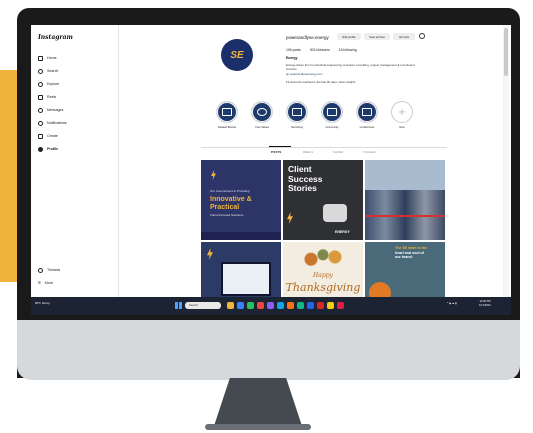 This screenshot has height=433, width=533. Describe the element at coordinates (338, 152) in the screenshot. I see `tab-saved: SAVED` at that location.